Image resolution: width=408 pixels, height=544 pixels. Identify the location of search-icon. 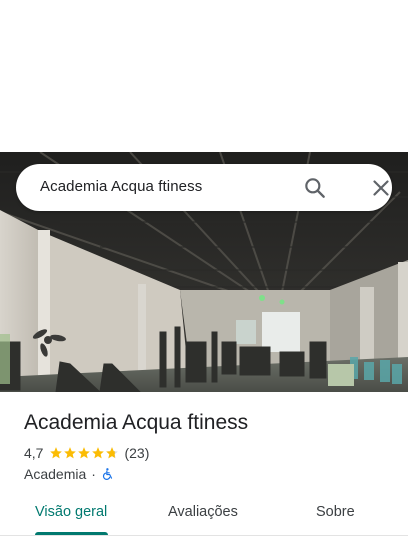
(315, 188).